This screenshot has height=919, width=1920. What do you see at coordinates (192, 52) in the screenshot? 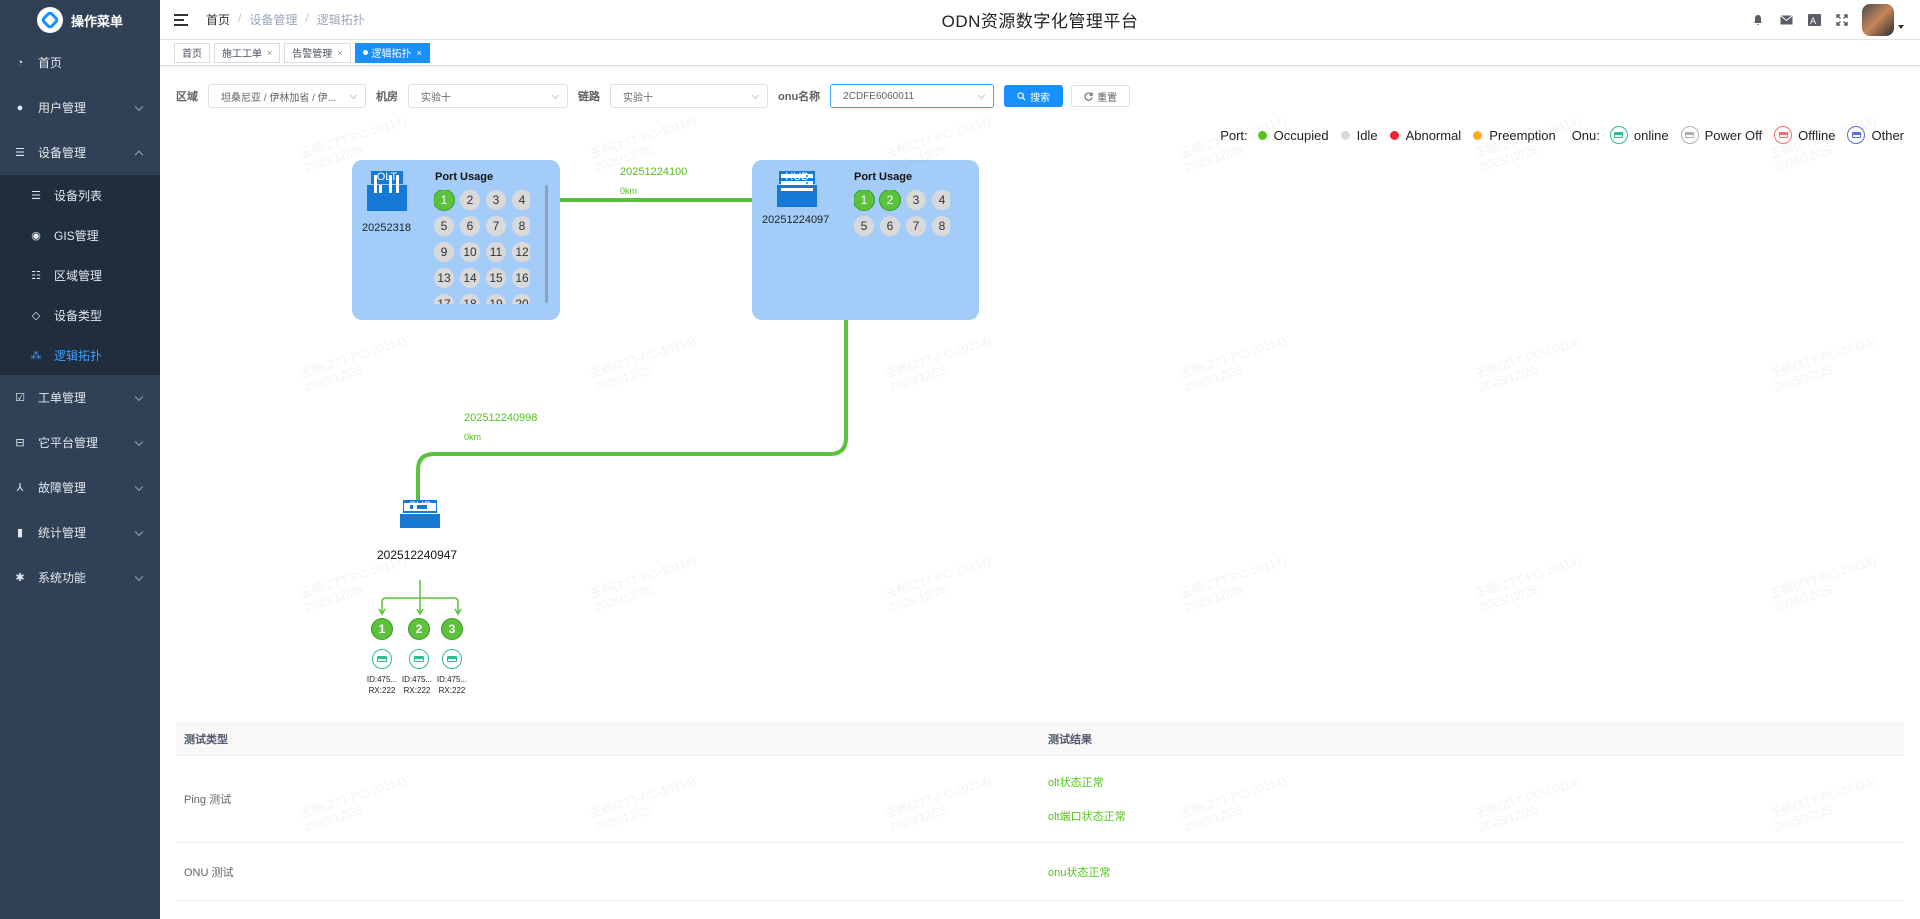
I see `tag-home: 首页` at bounding box center [192, 52].